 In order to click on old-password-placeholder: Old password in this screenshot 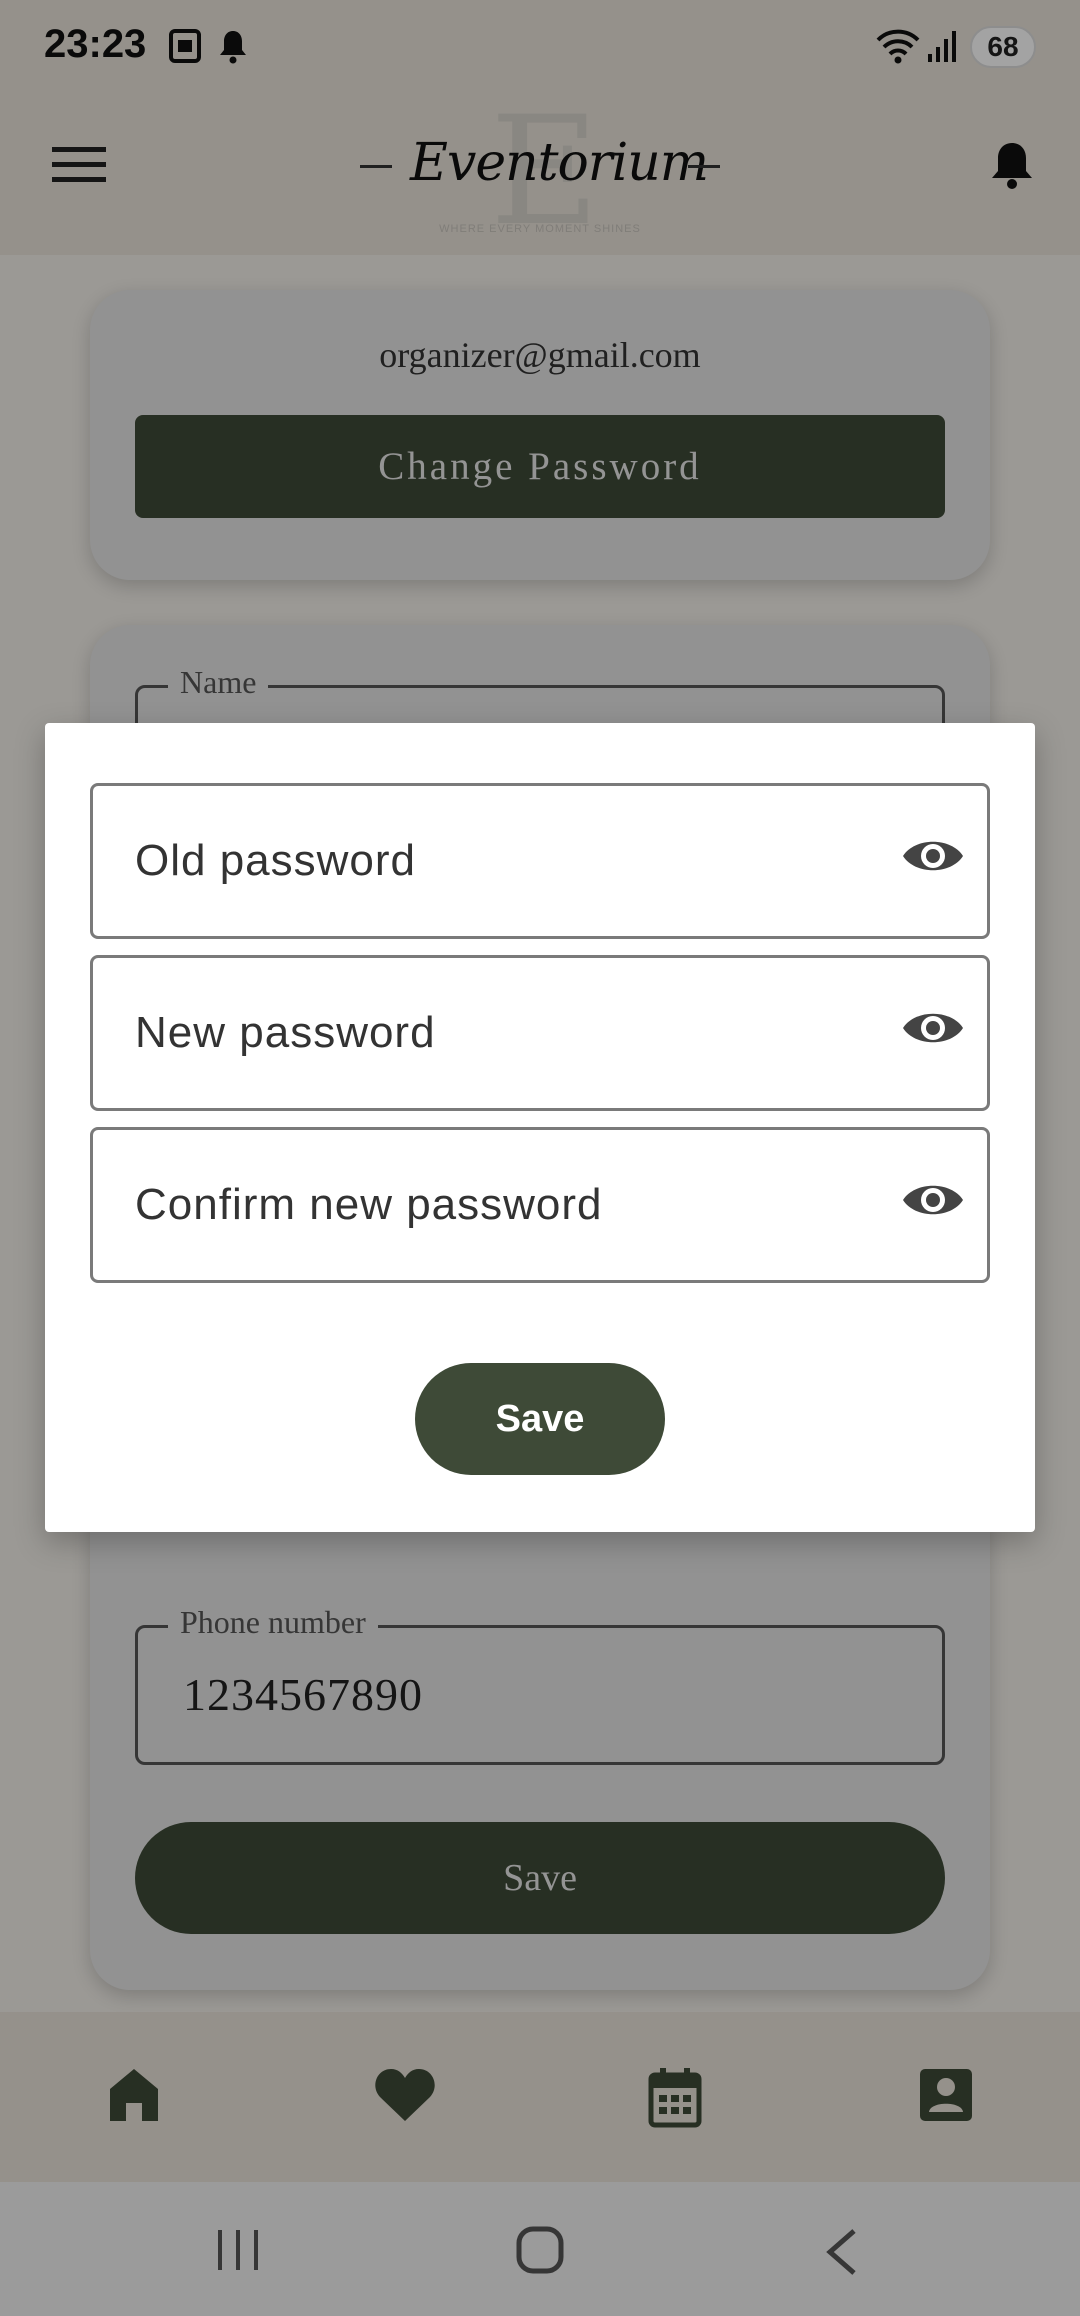, I will do `click(276, 860)`.